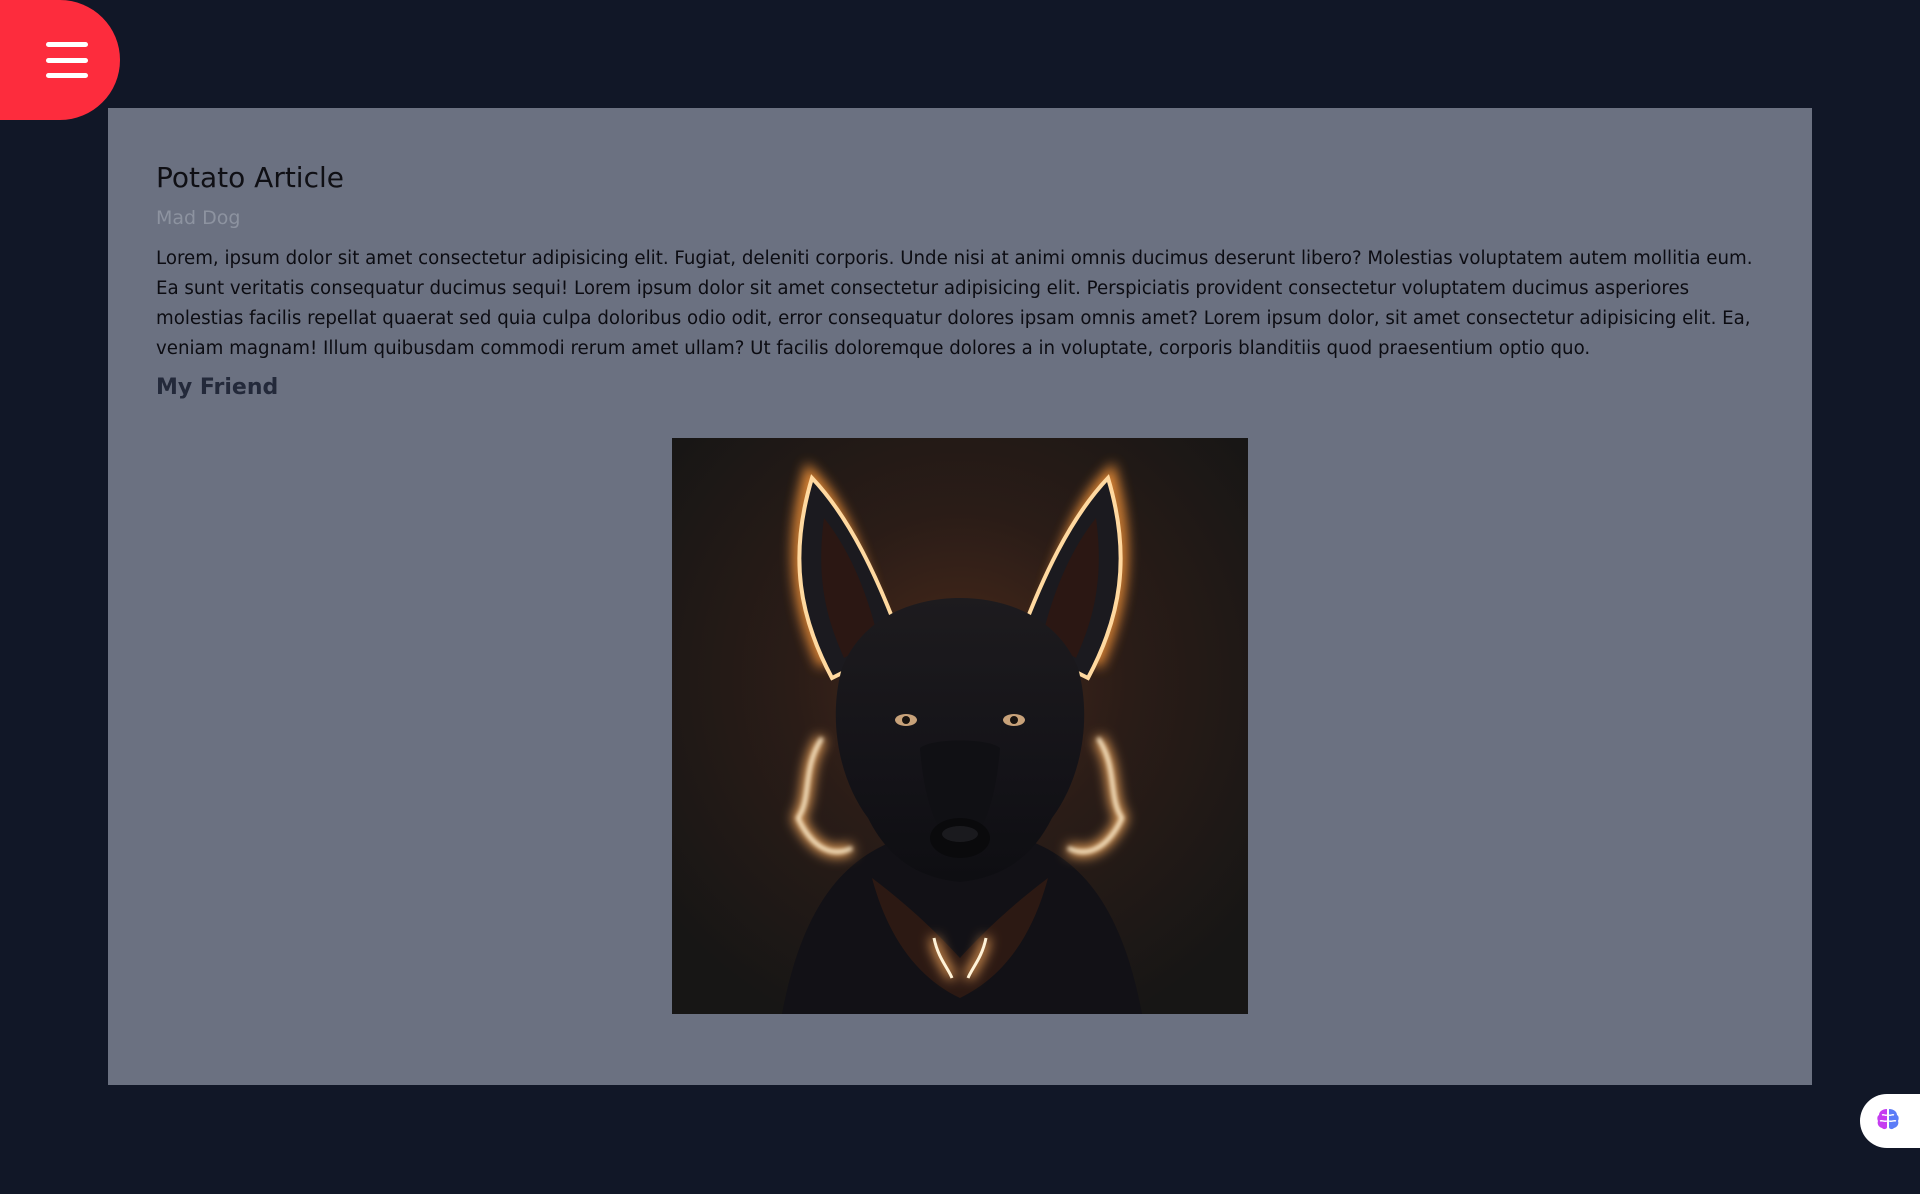 Image resolution: width=1920 pixels, height=1194 pixels. Describe the element at coordinates (67, 60) in the screenshot. I see `hamburger-menu-icon` at that location.